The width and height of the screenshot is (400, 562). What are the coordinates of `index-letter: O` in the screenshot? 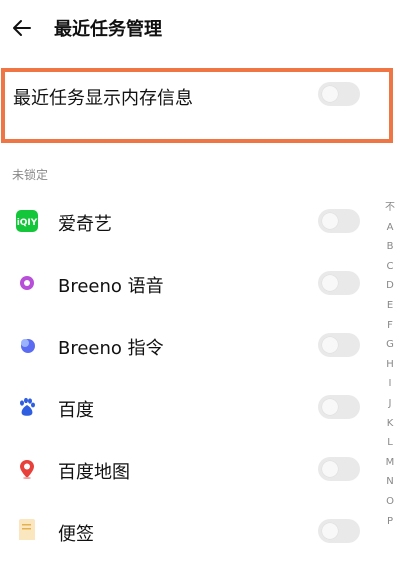 It's located at (390, 502).